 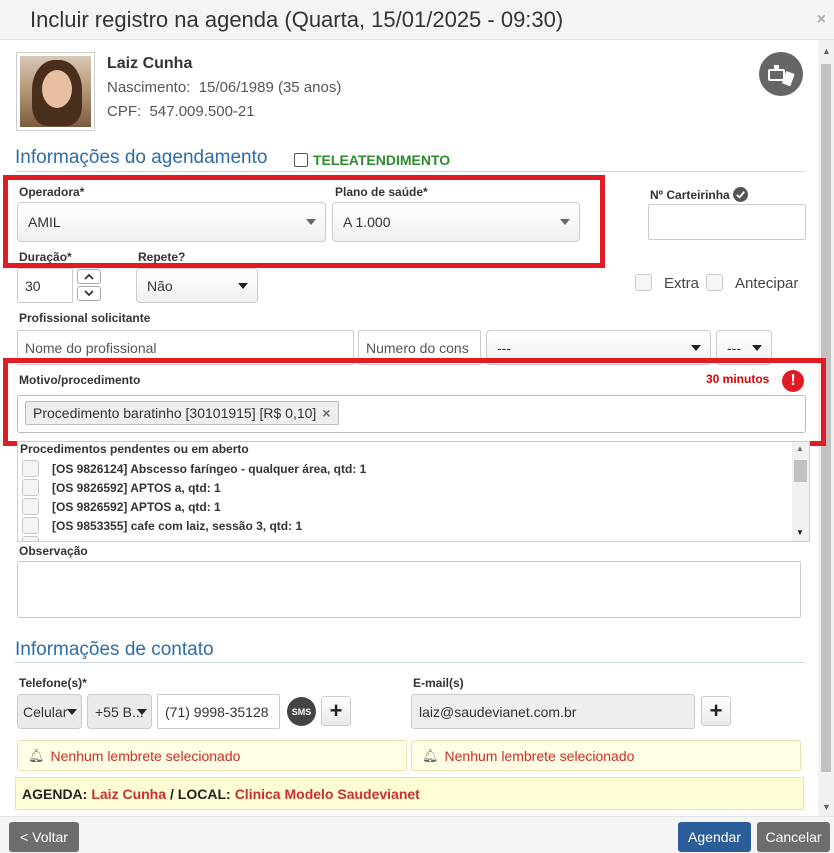 I want to click on agenda-value: Laiz Cunha, so click(x=129, y=793).